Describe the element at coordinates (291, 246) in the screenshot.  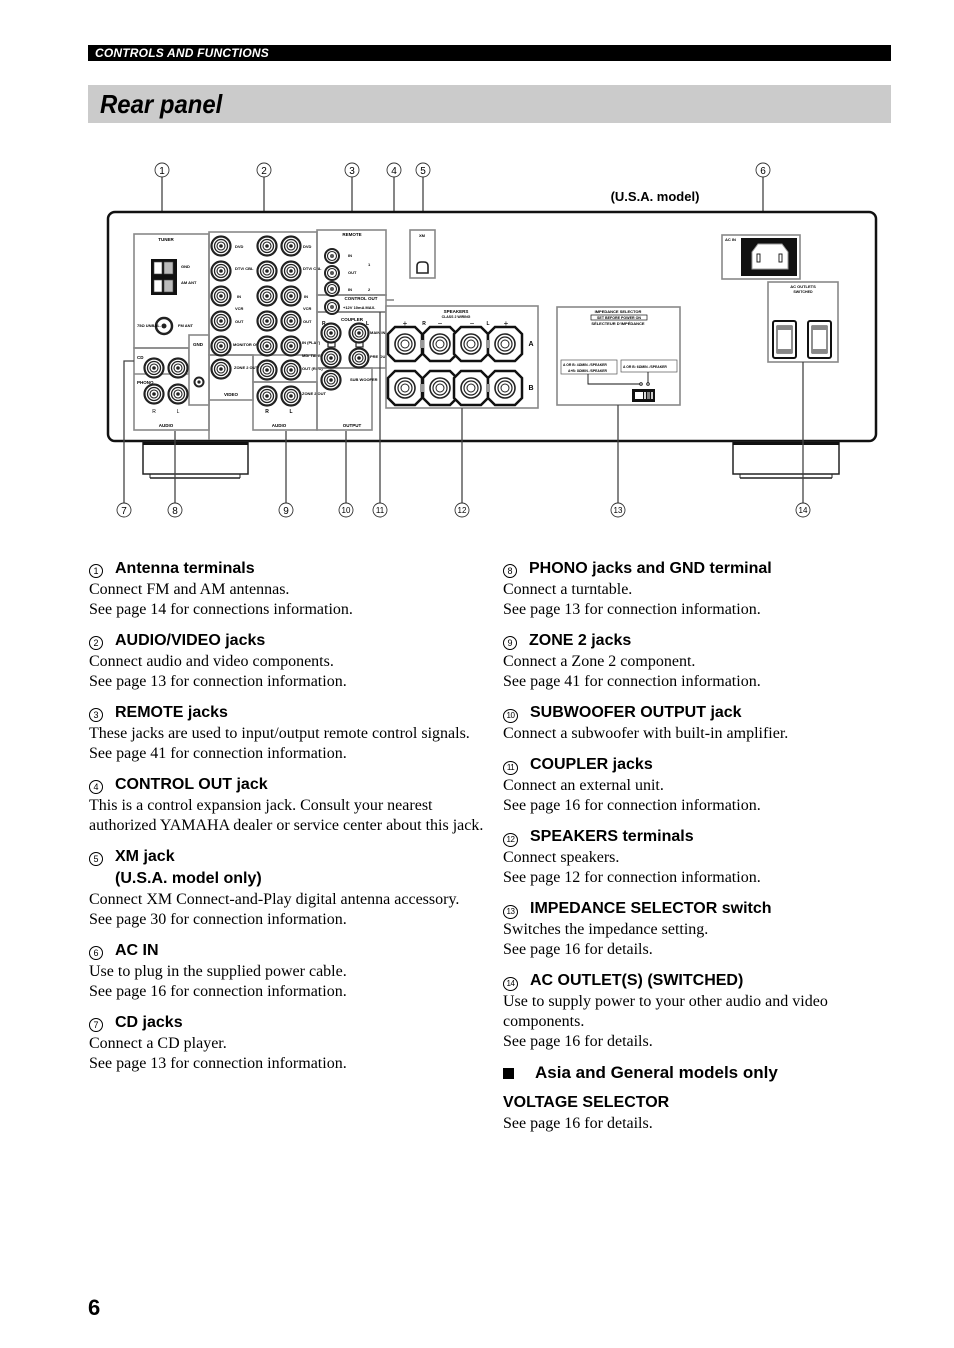
I see `audio-dvd-l` at that location.